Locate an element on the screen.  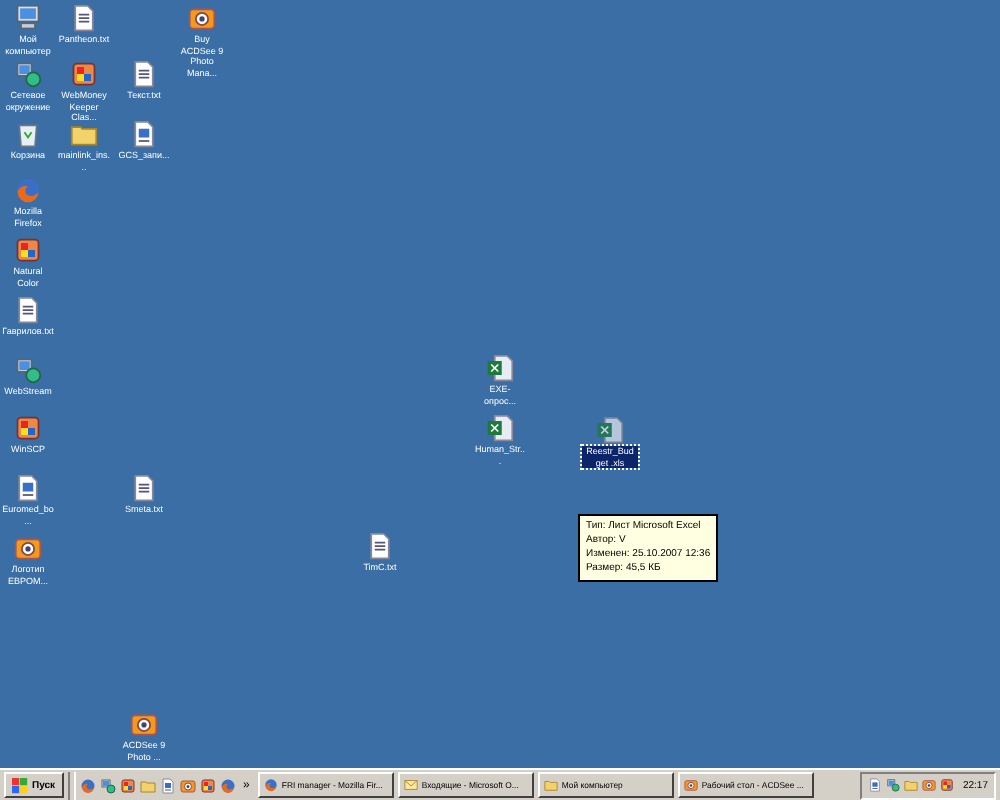
windows-flag-icon is located at coordinates (20, 785).